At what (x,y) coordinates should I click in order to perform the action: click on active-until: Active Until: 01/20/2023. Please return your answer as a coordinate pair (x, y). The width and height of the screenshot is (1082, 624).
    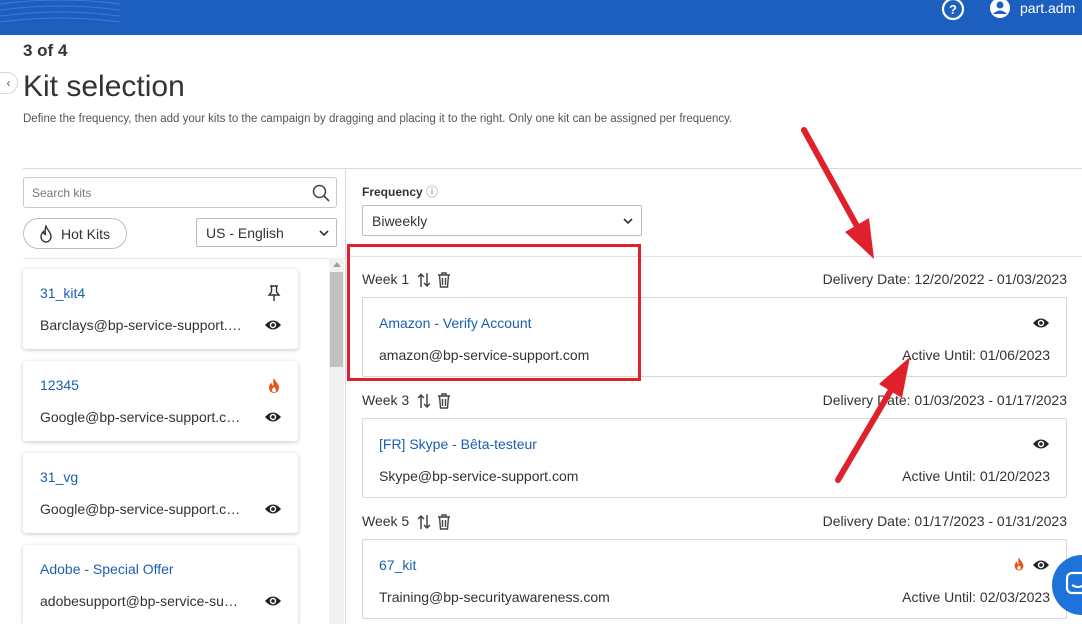
    Looking at the image, I should click on (976, 476).